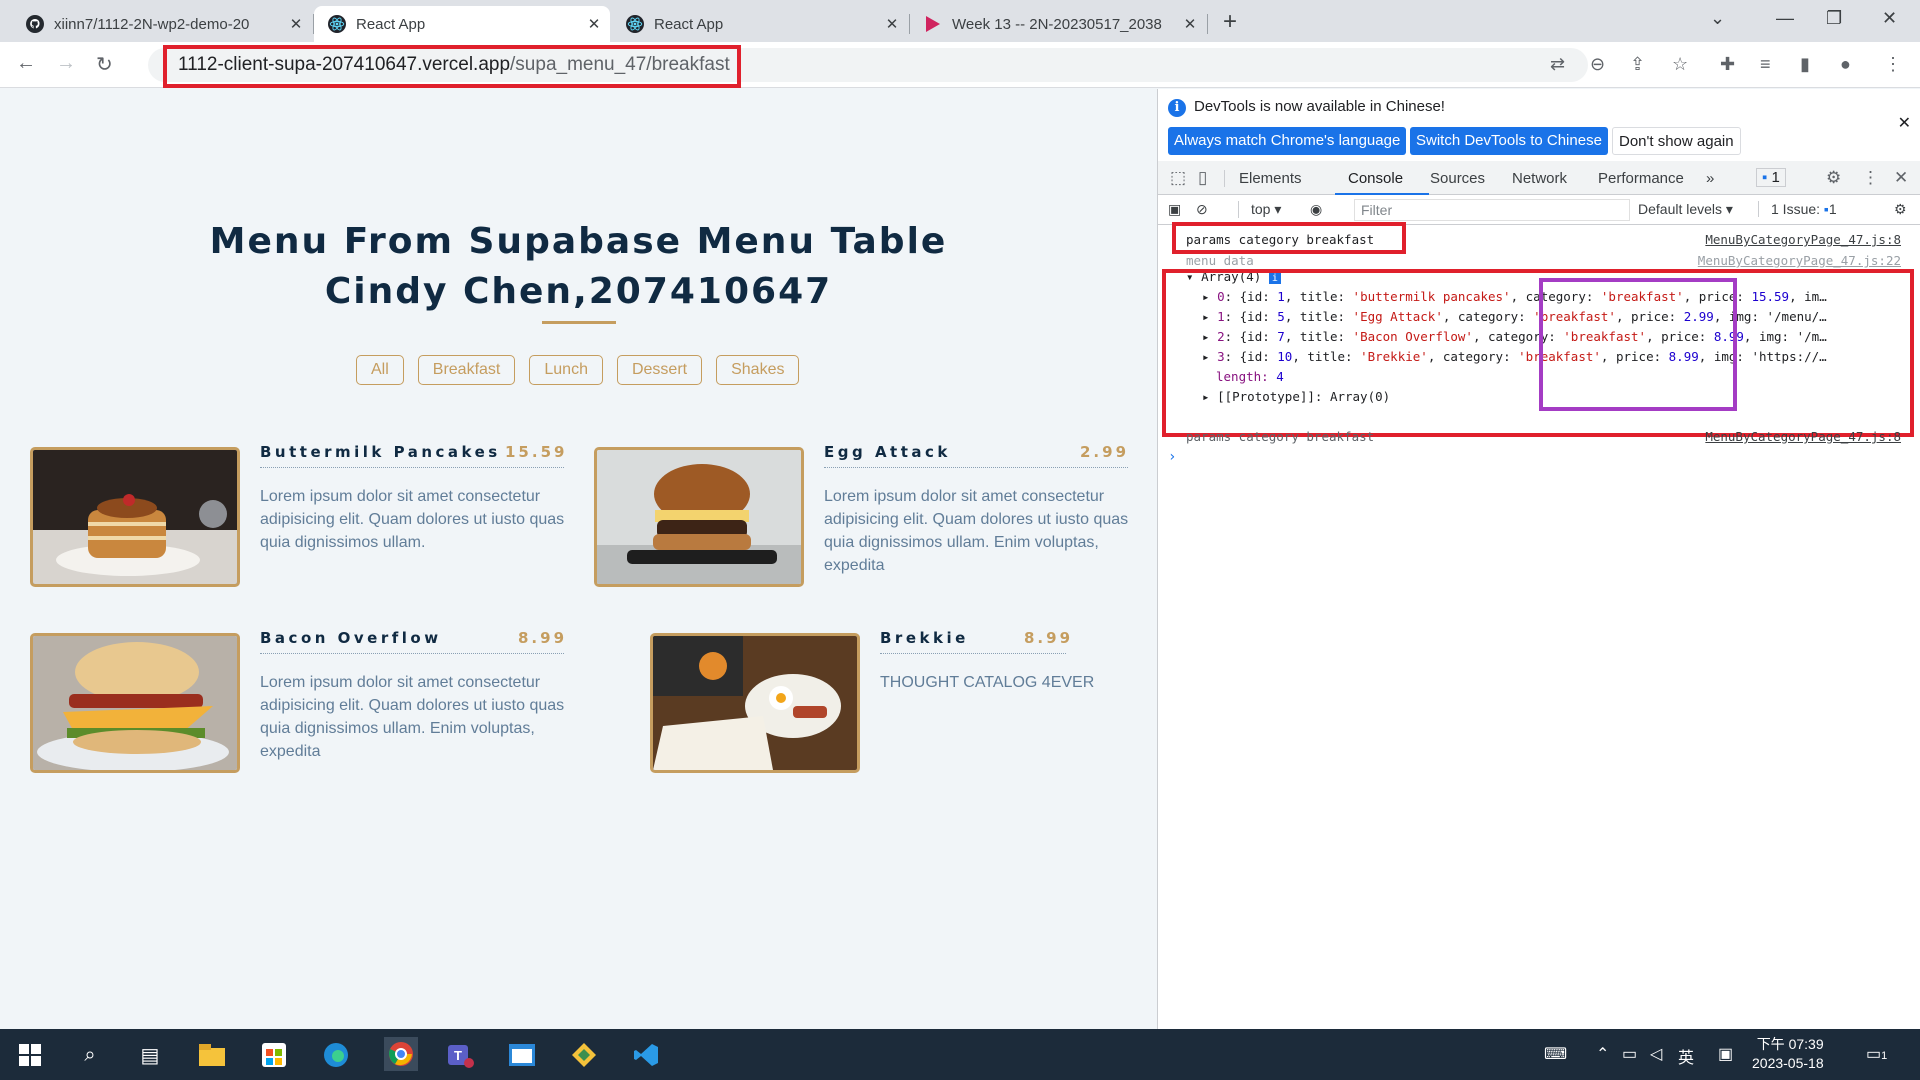  Describe the element at coordinates (1680, 209) in the screenshot. I see `log-levels-value: Default levels` at that location.